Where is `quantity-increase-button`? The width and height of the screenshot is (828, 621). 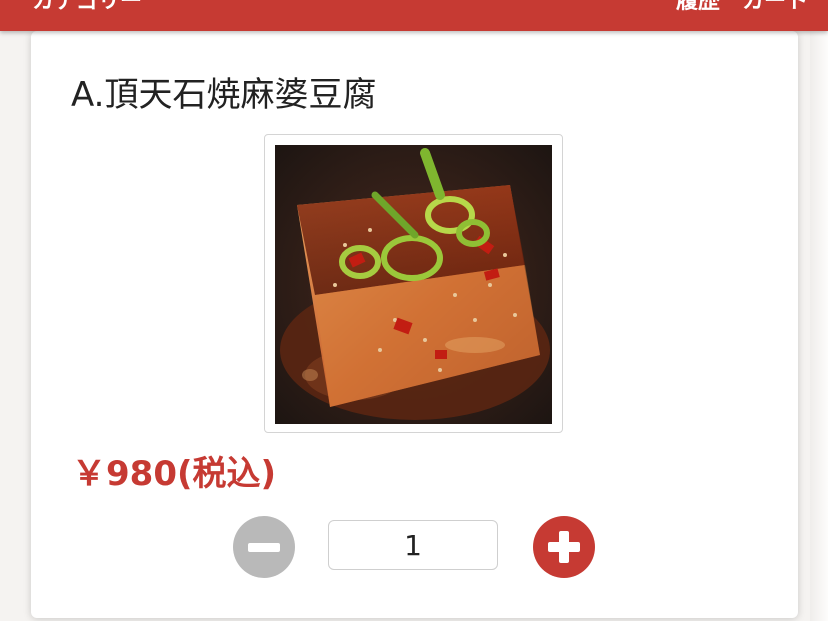
quantity-increase-button is located at coordinates (564, 547).